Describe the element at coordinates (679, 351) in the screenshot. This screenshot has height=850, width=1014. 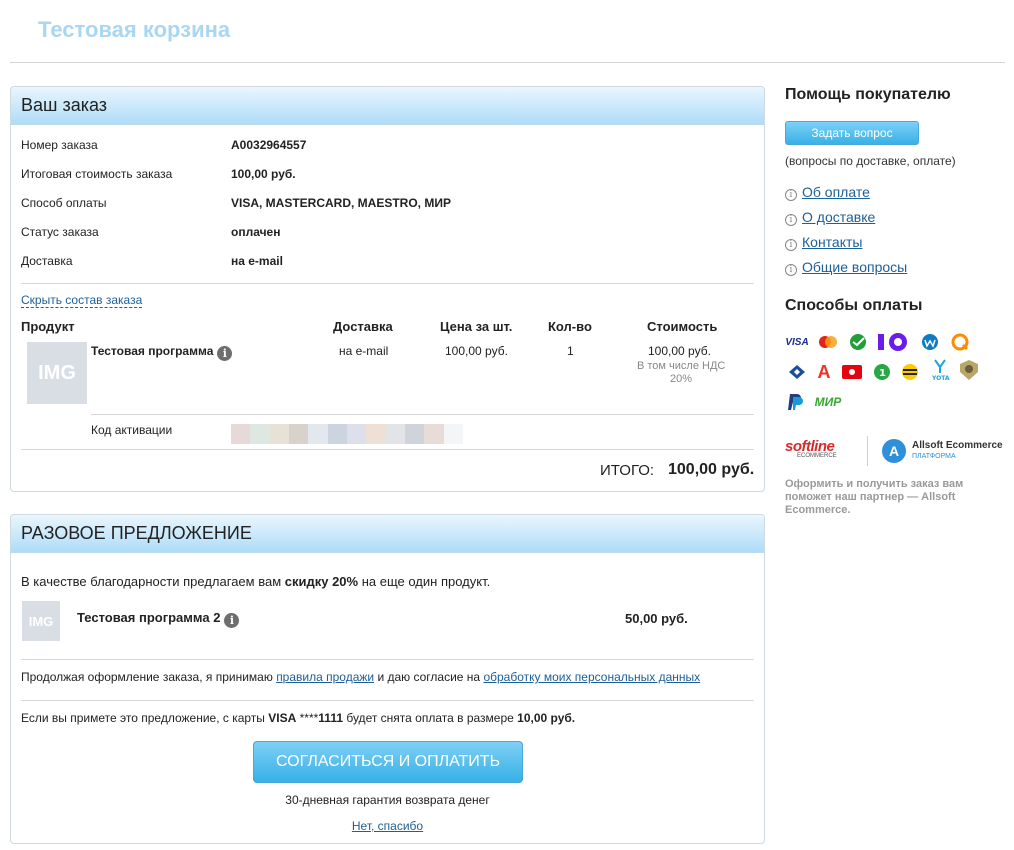
I see `product-cost: 100,00 руб.` at that location.